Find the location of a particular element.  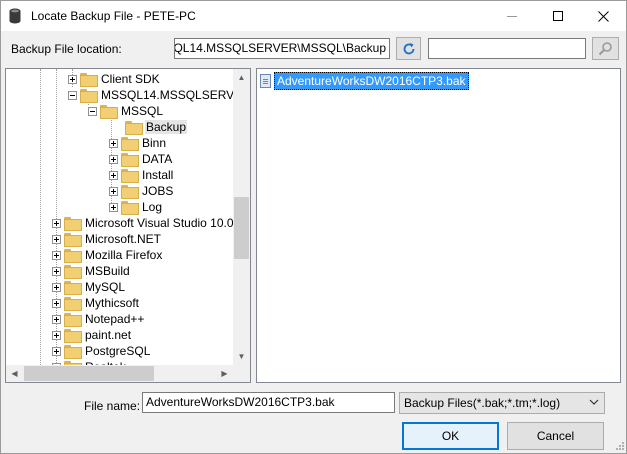

file-item-label: AdventureWorksDW2016CTP3.bak is located at coordinates (371, 80).